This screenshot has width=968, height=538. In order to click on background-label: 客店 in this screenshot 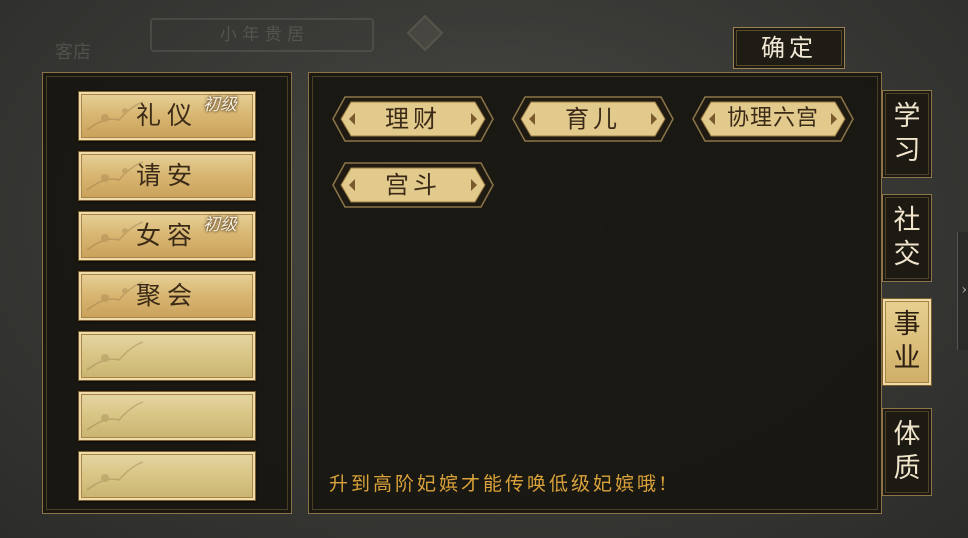, I will do `click(73, 52)`.